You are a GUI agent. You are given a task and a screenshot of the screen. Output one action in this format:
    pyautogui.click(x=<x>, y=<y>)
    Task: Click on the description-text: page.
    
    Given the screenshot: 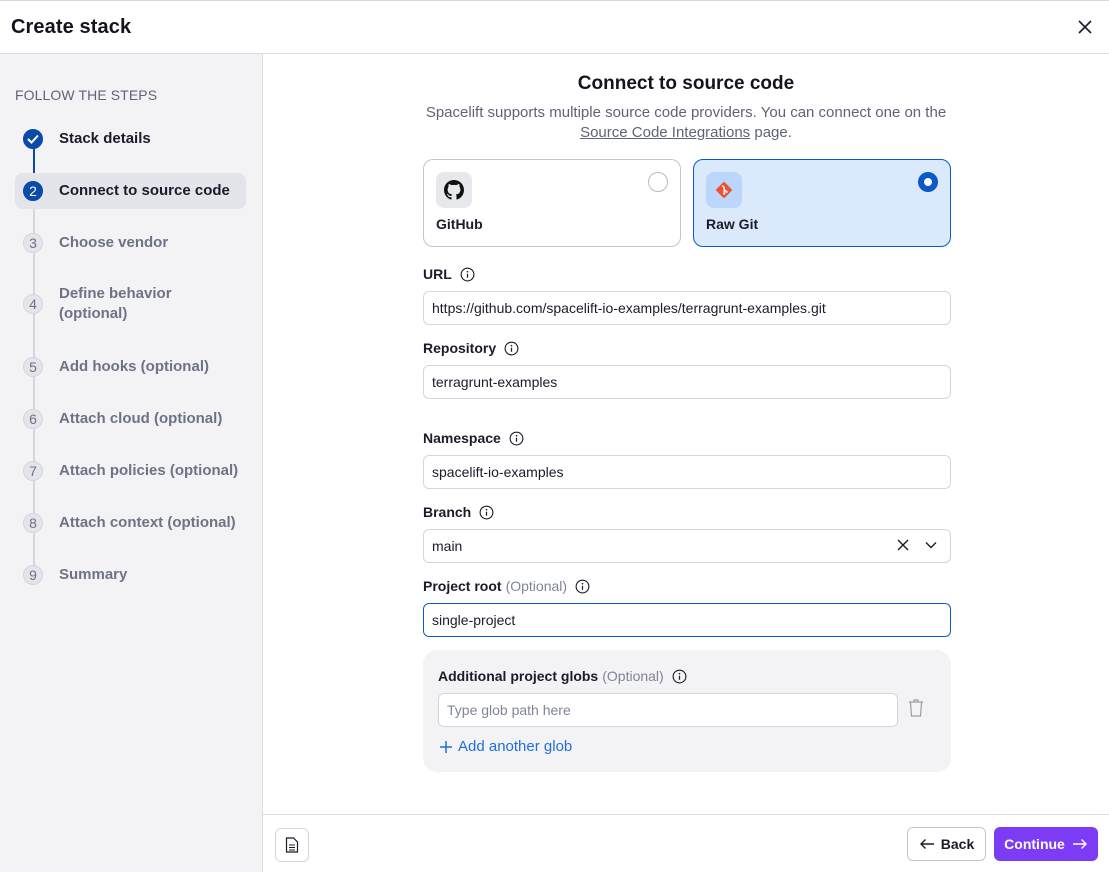 What is the action you would take?
    pyautogui.click(x=771, y=132)
    